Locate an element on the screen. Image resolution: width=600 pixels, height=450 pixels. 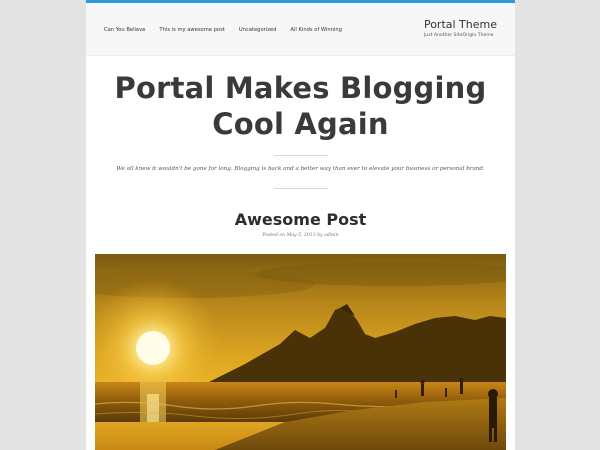
post-meta: Posted on May 5, 2013 by admin is located at coordinates (300, 235).